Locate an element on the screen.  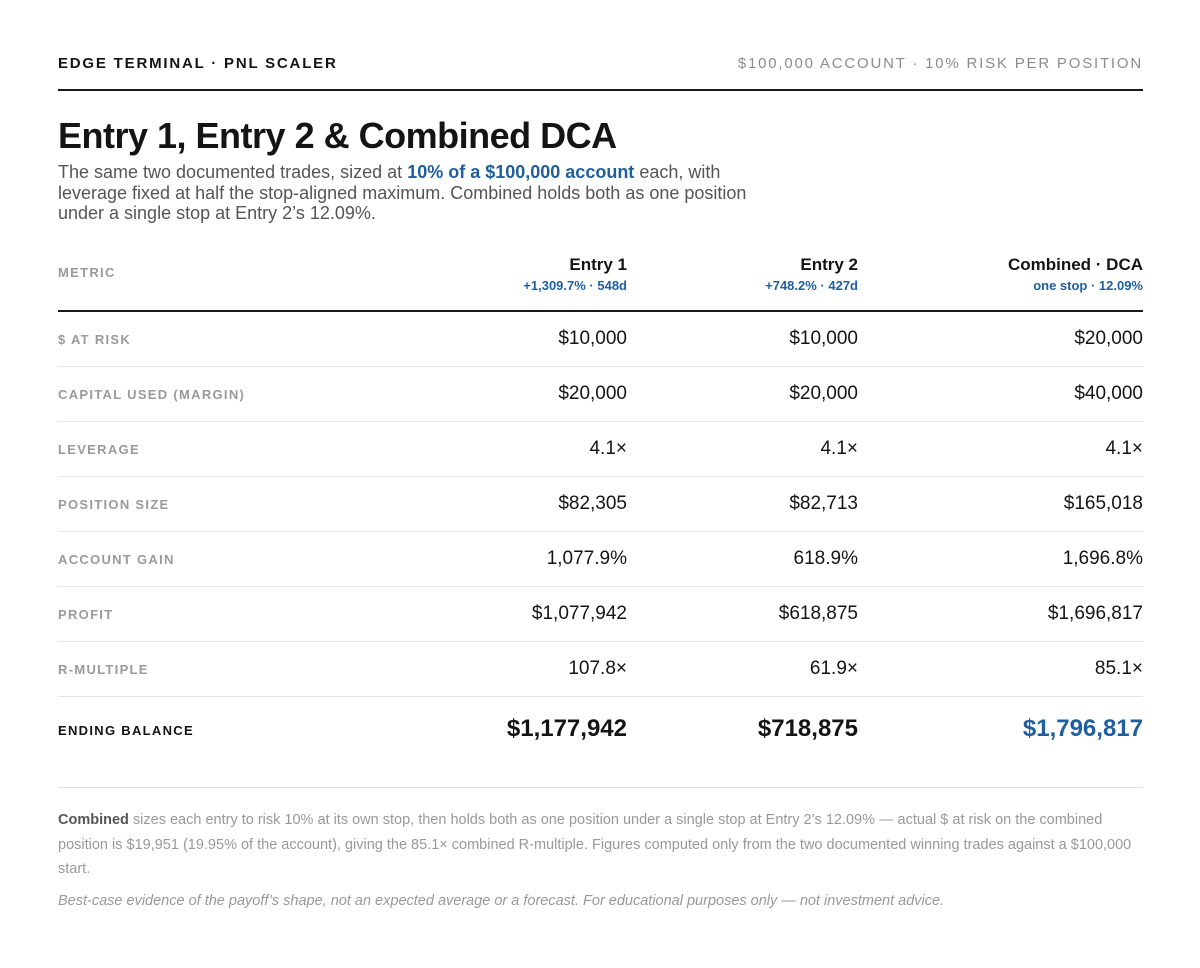
cell-entry-1: $1,077,942 is located at coordinates (579, 613).